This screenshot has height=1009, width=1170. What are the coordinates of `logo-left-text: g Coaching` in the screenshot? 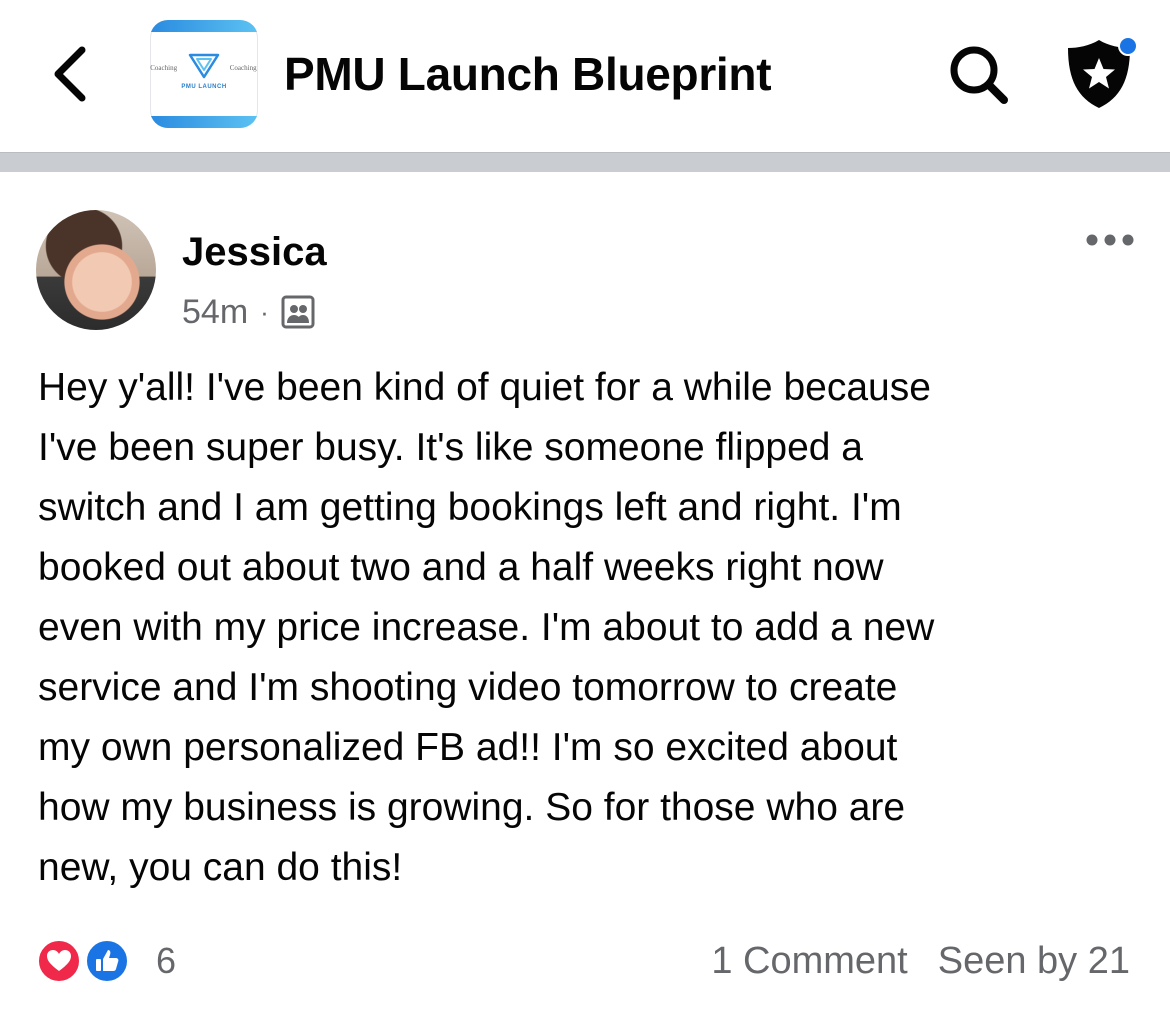 It's located at (164, 68).